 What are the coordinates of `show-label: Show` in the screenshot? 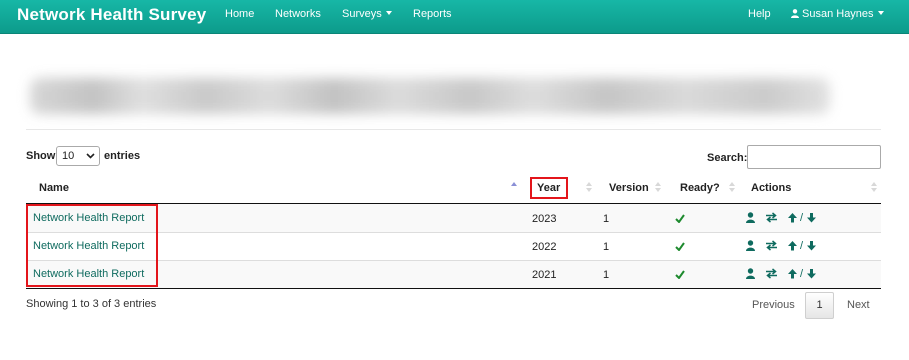 It's located at (41, 156).